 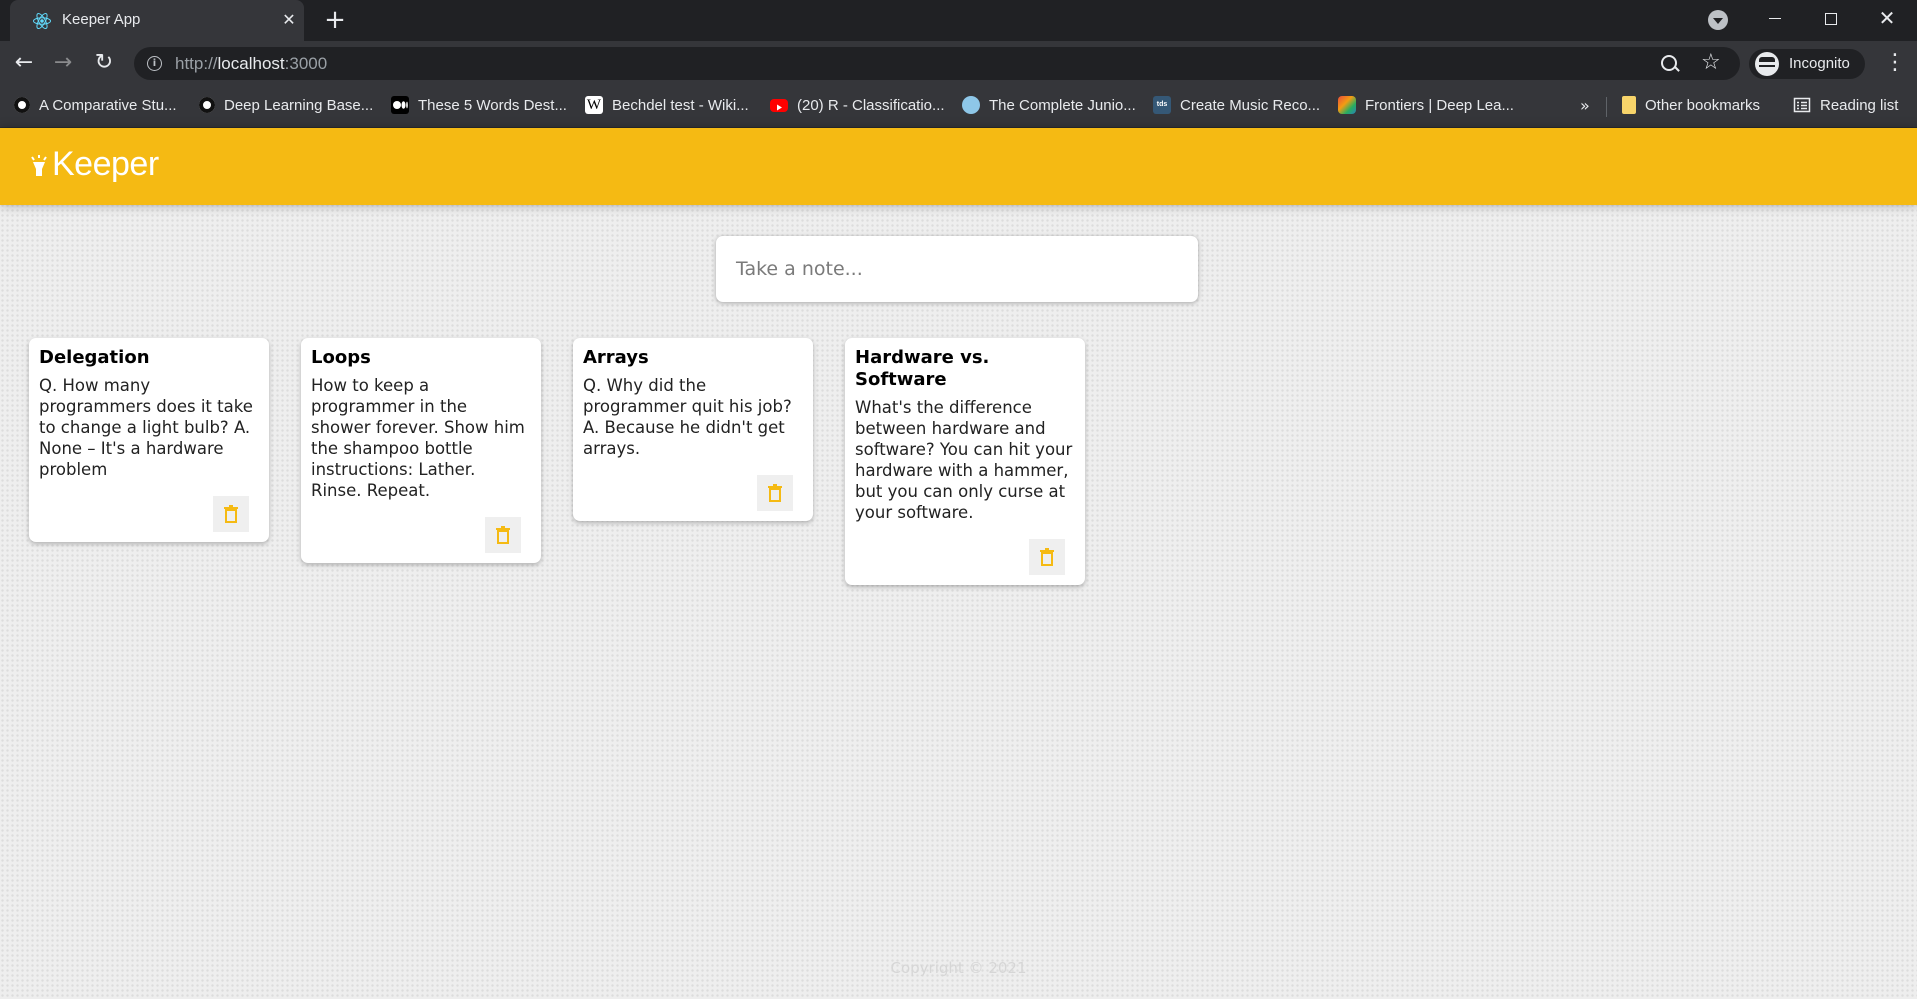 I want to click on browser-tab: Keeper App ✕, so click(x=157, y=20).